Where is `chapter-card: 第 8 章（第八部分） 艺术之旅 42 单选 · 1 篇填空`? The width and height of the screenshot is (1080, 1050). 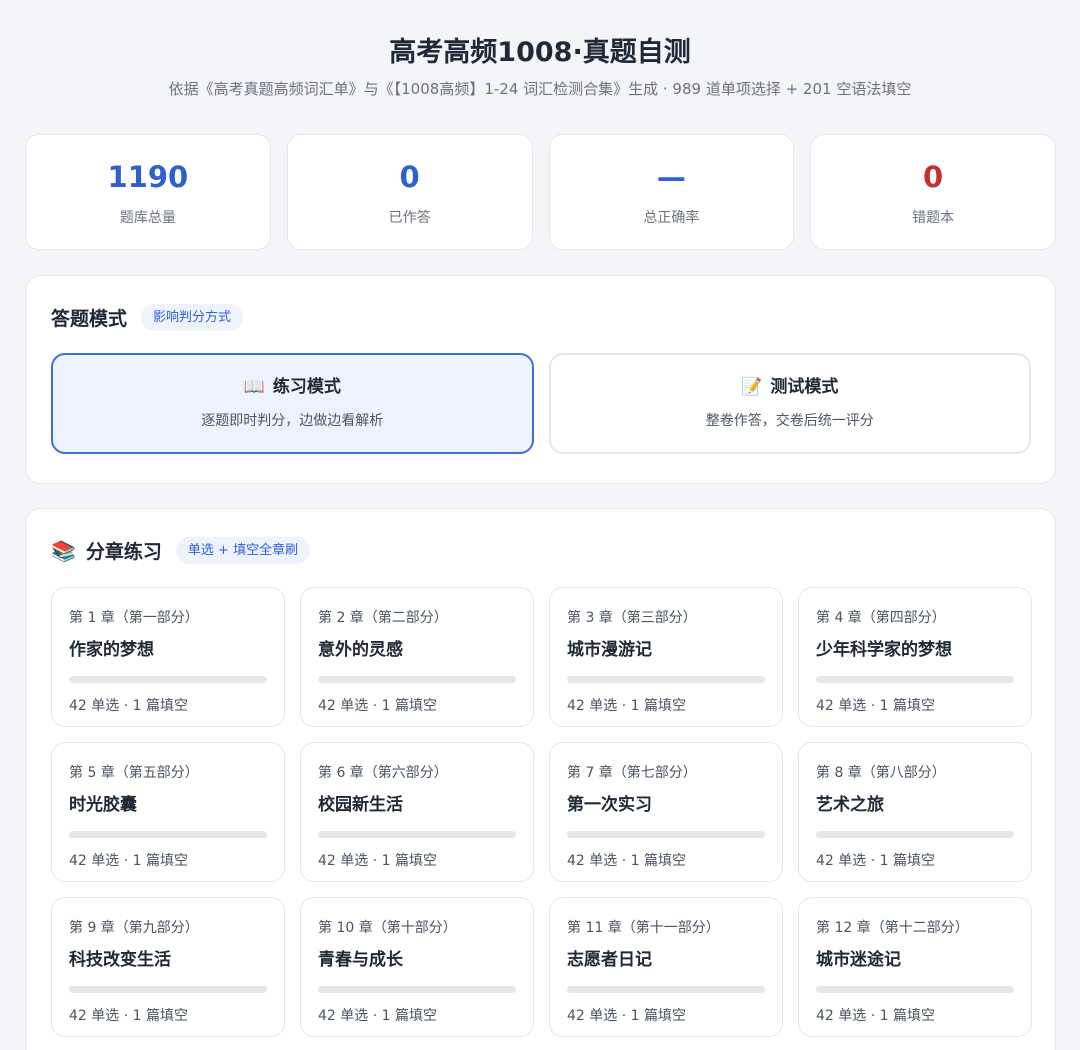 chapter-card: 第 8 章（第八部分） 艺术之旅 42 单选 · 1 篇填空 is located at coordinates (915, 812).